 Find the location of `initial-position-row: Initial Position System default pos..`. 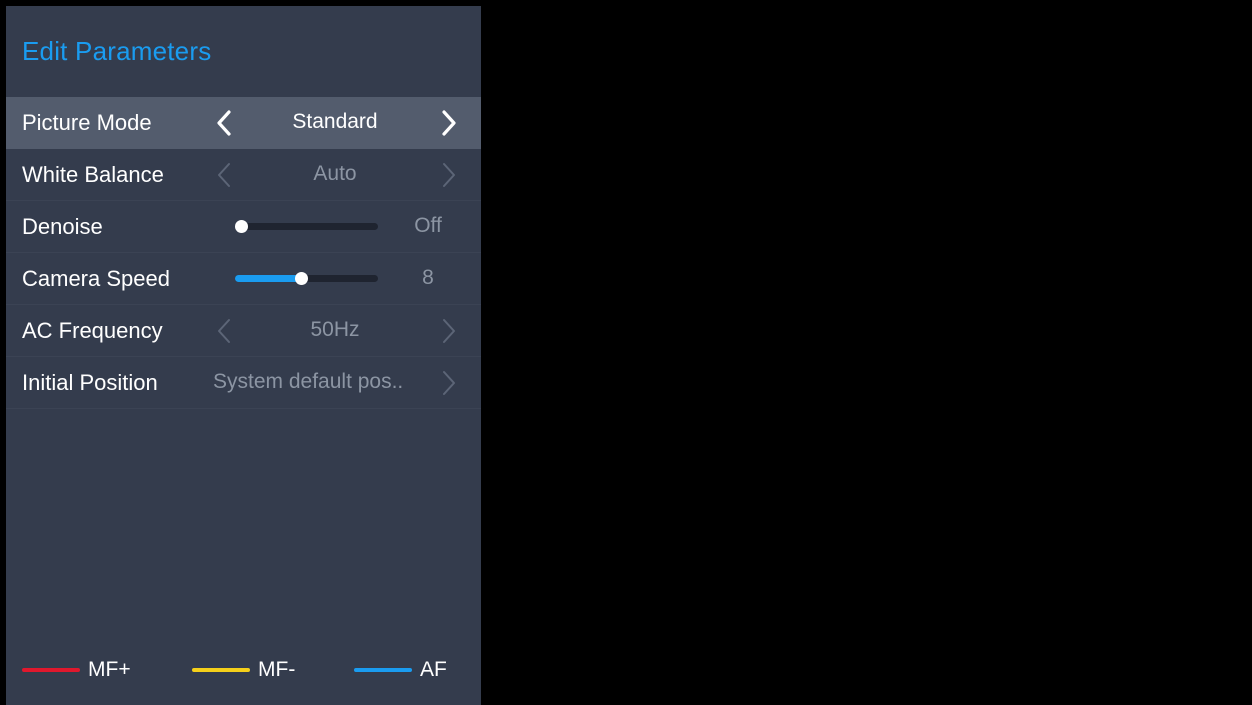

initial-position-row: Initial Position System default pos.. is located at coordinates (243, 383).